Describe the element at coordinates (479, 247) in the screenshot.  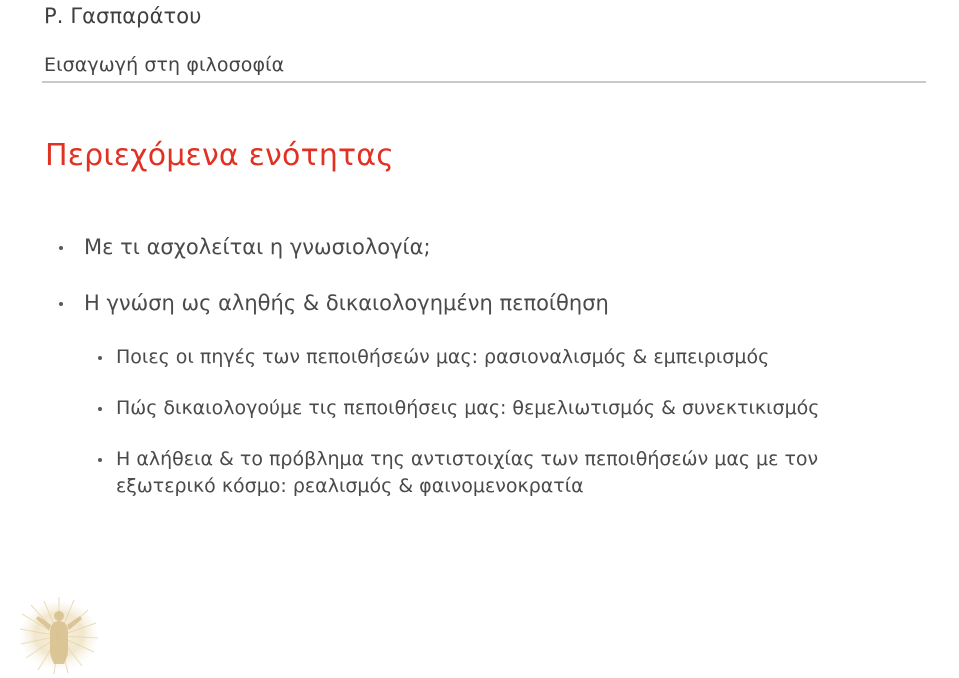
I see `list-item: Με τι ασχολείται η γνωσιολογία;` at that location.